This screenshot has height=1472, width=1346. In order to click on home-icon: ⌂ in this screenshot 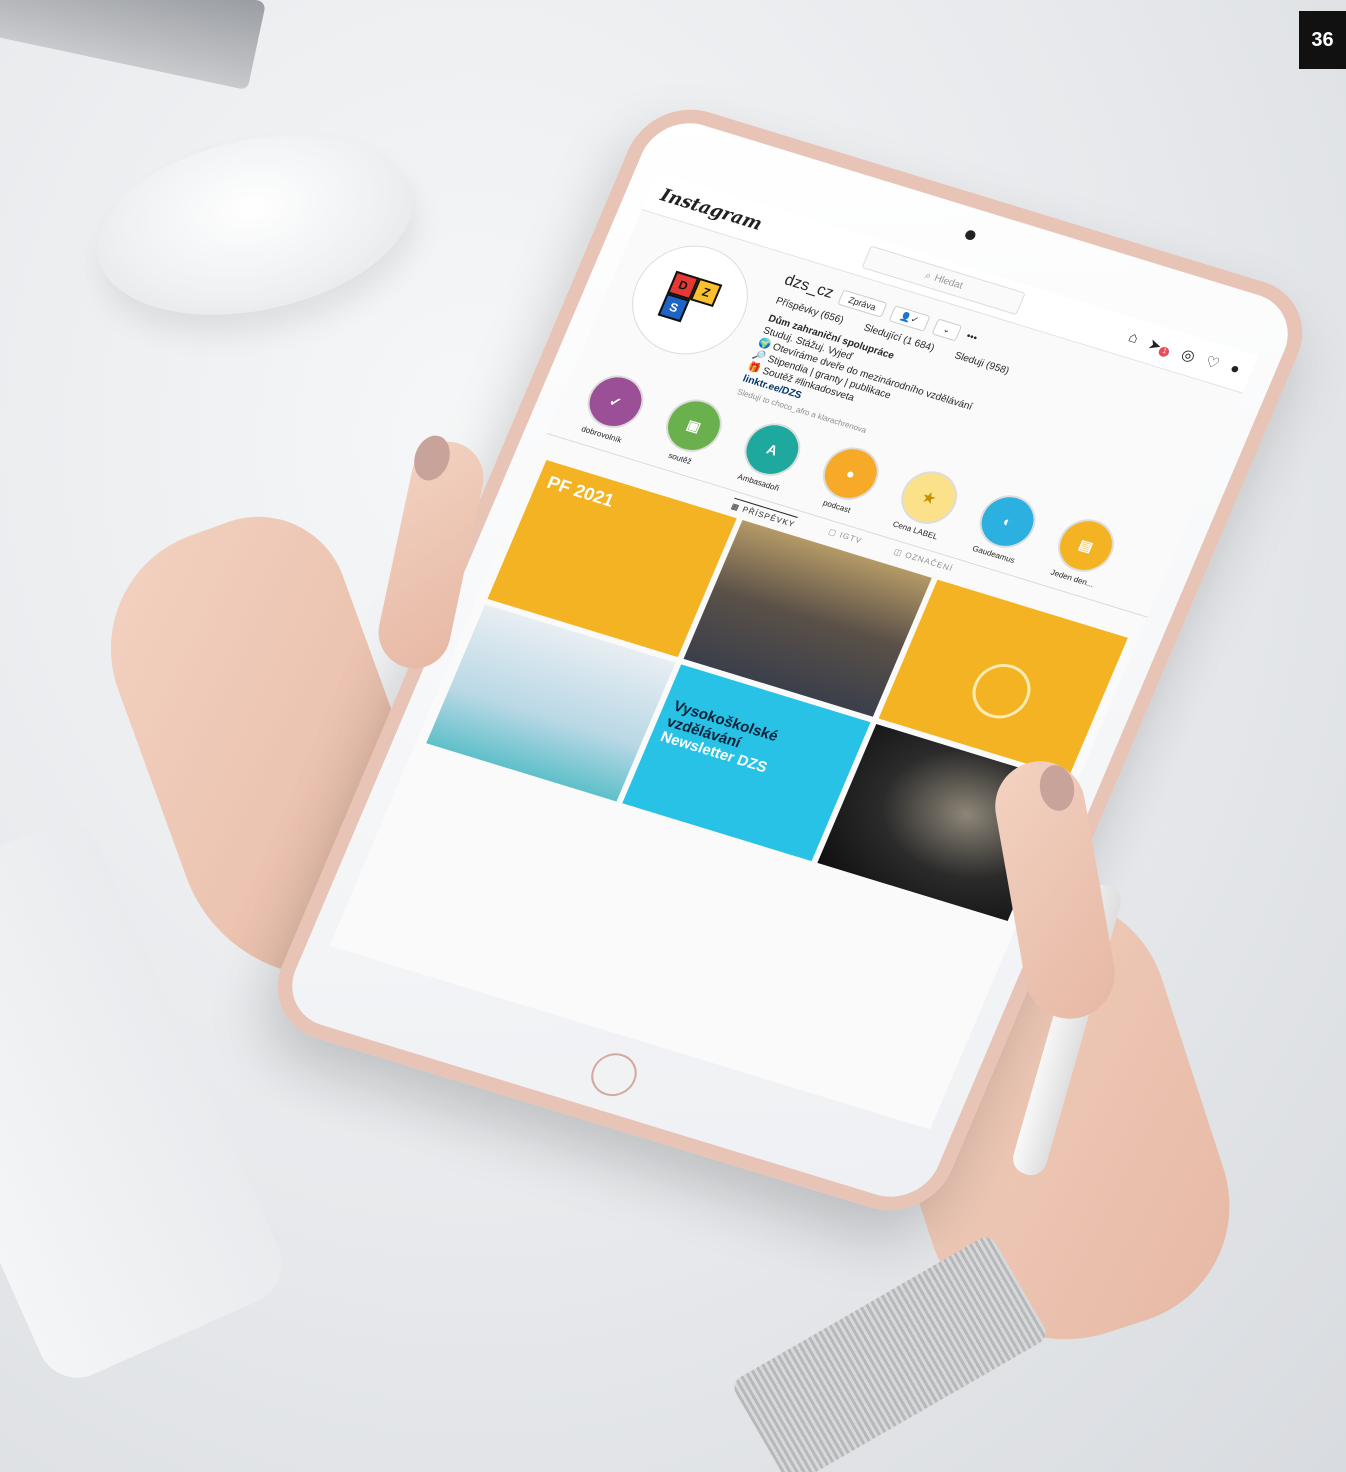, I will do `click(1133, 338)`.